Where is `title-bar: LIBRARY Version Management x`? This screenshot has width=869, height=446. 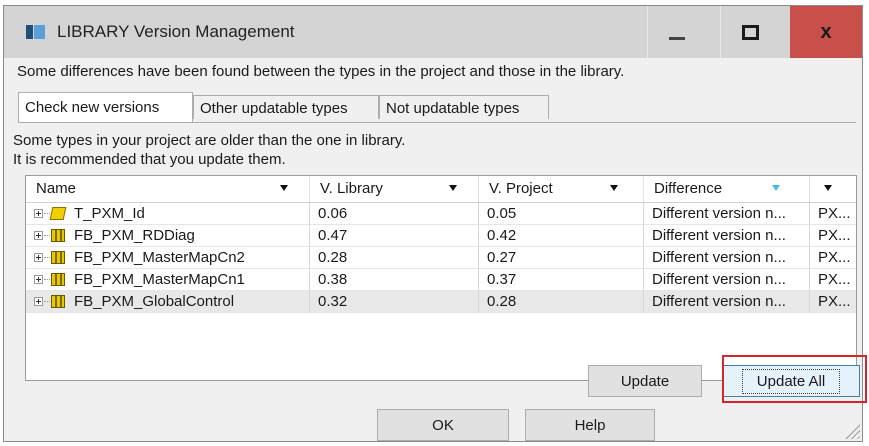 title-bar: LIBRARY Version Management x is located at coordinates (433, 32).